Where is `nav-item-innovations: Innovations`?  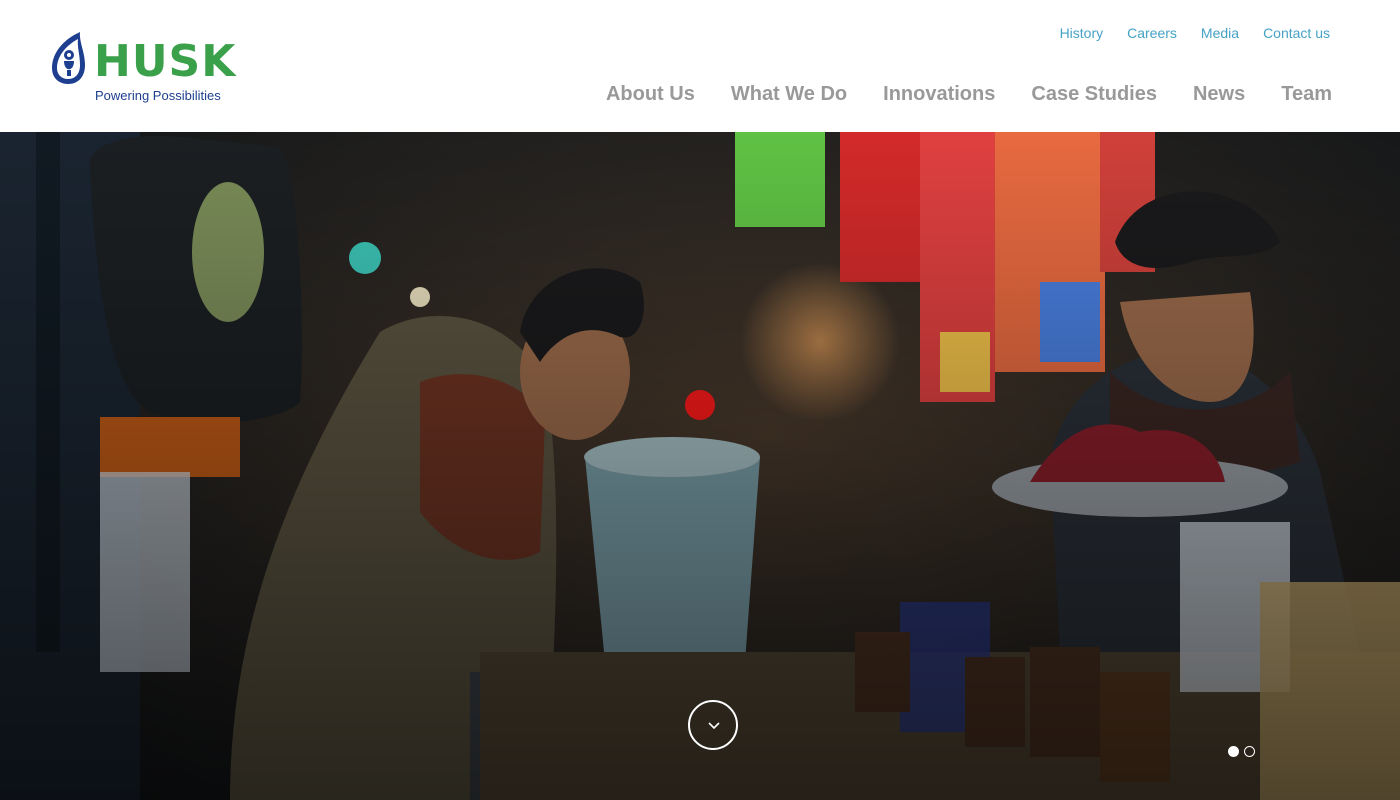
nav-item-innovations: Innovations is located at coordinates (939, 94).